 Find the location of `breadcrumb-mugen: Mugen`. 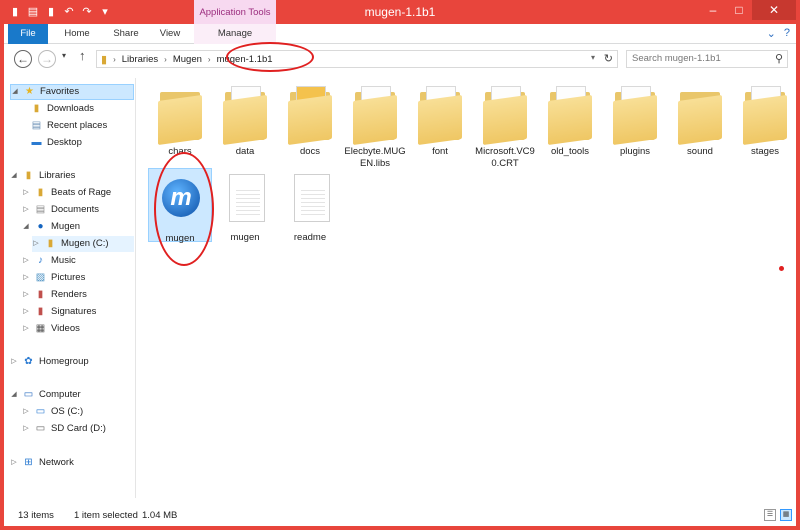

breadcrumb-mugen: Mugen is located at coordinates (187, 59).